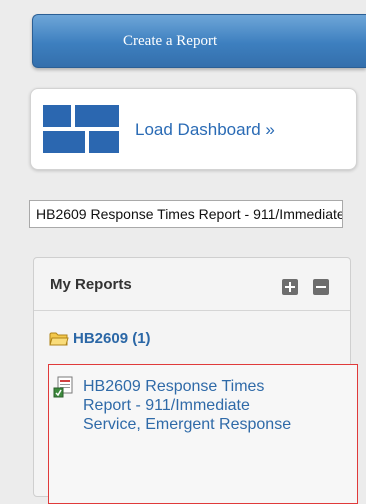  What do you see at coordinates (81, 129) in the screenshot?
I see `dashboard-grid-icon` at bounding box center [81, 129].